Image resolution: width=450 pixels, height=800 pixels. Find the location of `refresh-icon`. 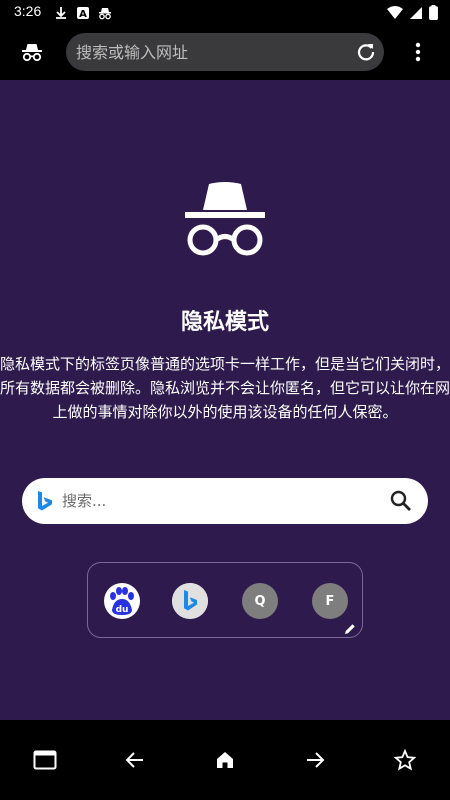

refresh-icon is located at coordinates (366, 52).